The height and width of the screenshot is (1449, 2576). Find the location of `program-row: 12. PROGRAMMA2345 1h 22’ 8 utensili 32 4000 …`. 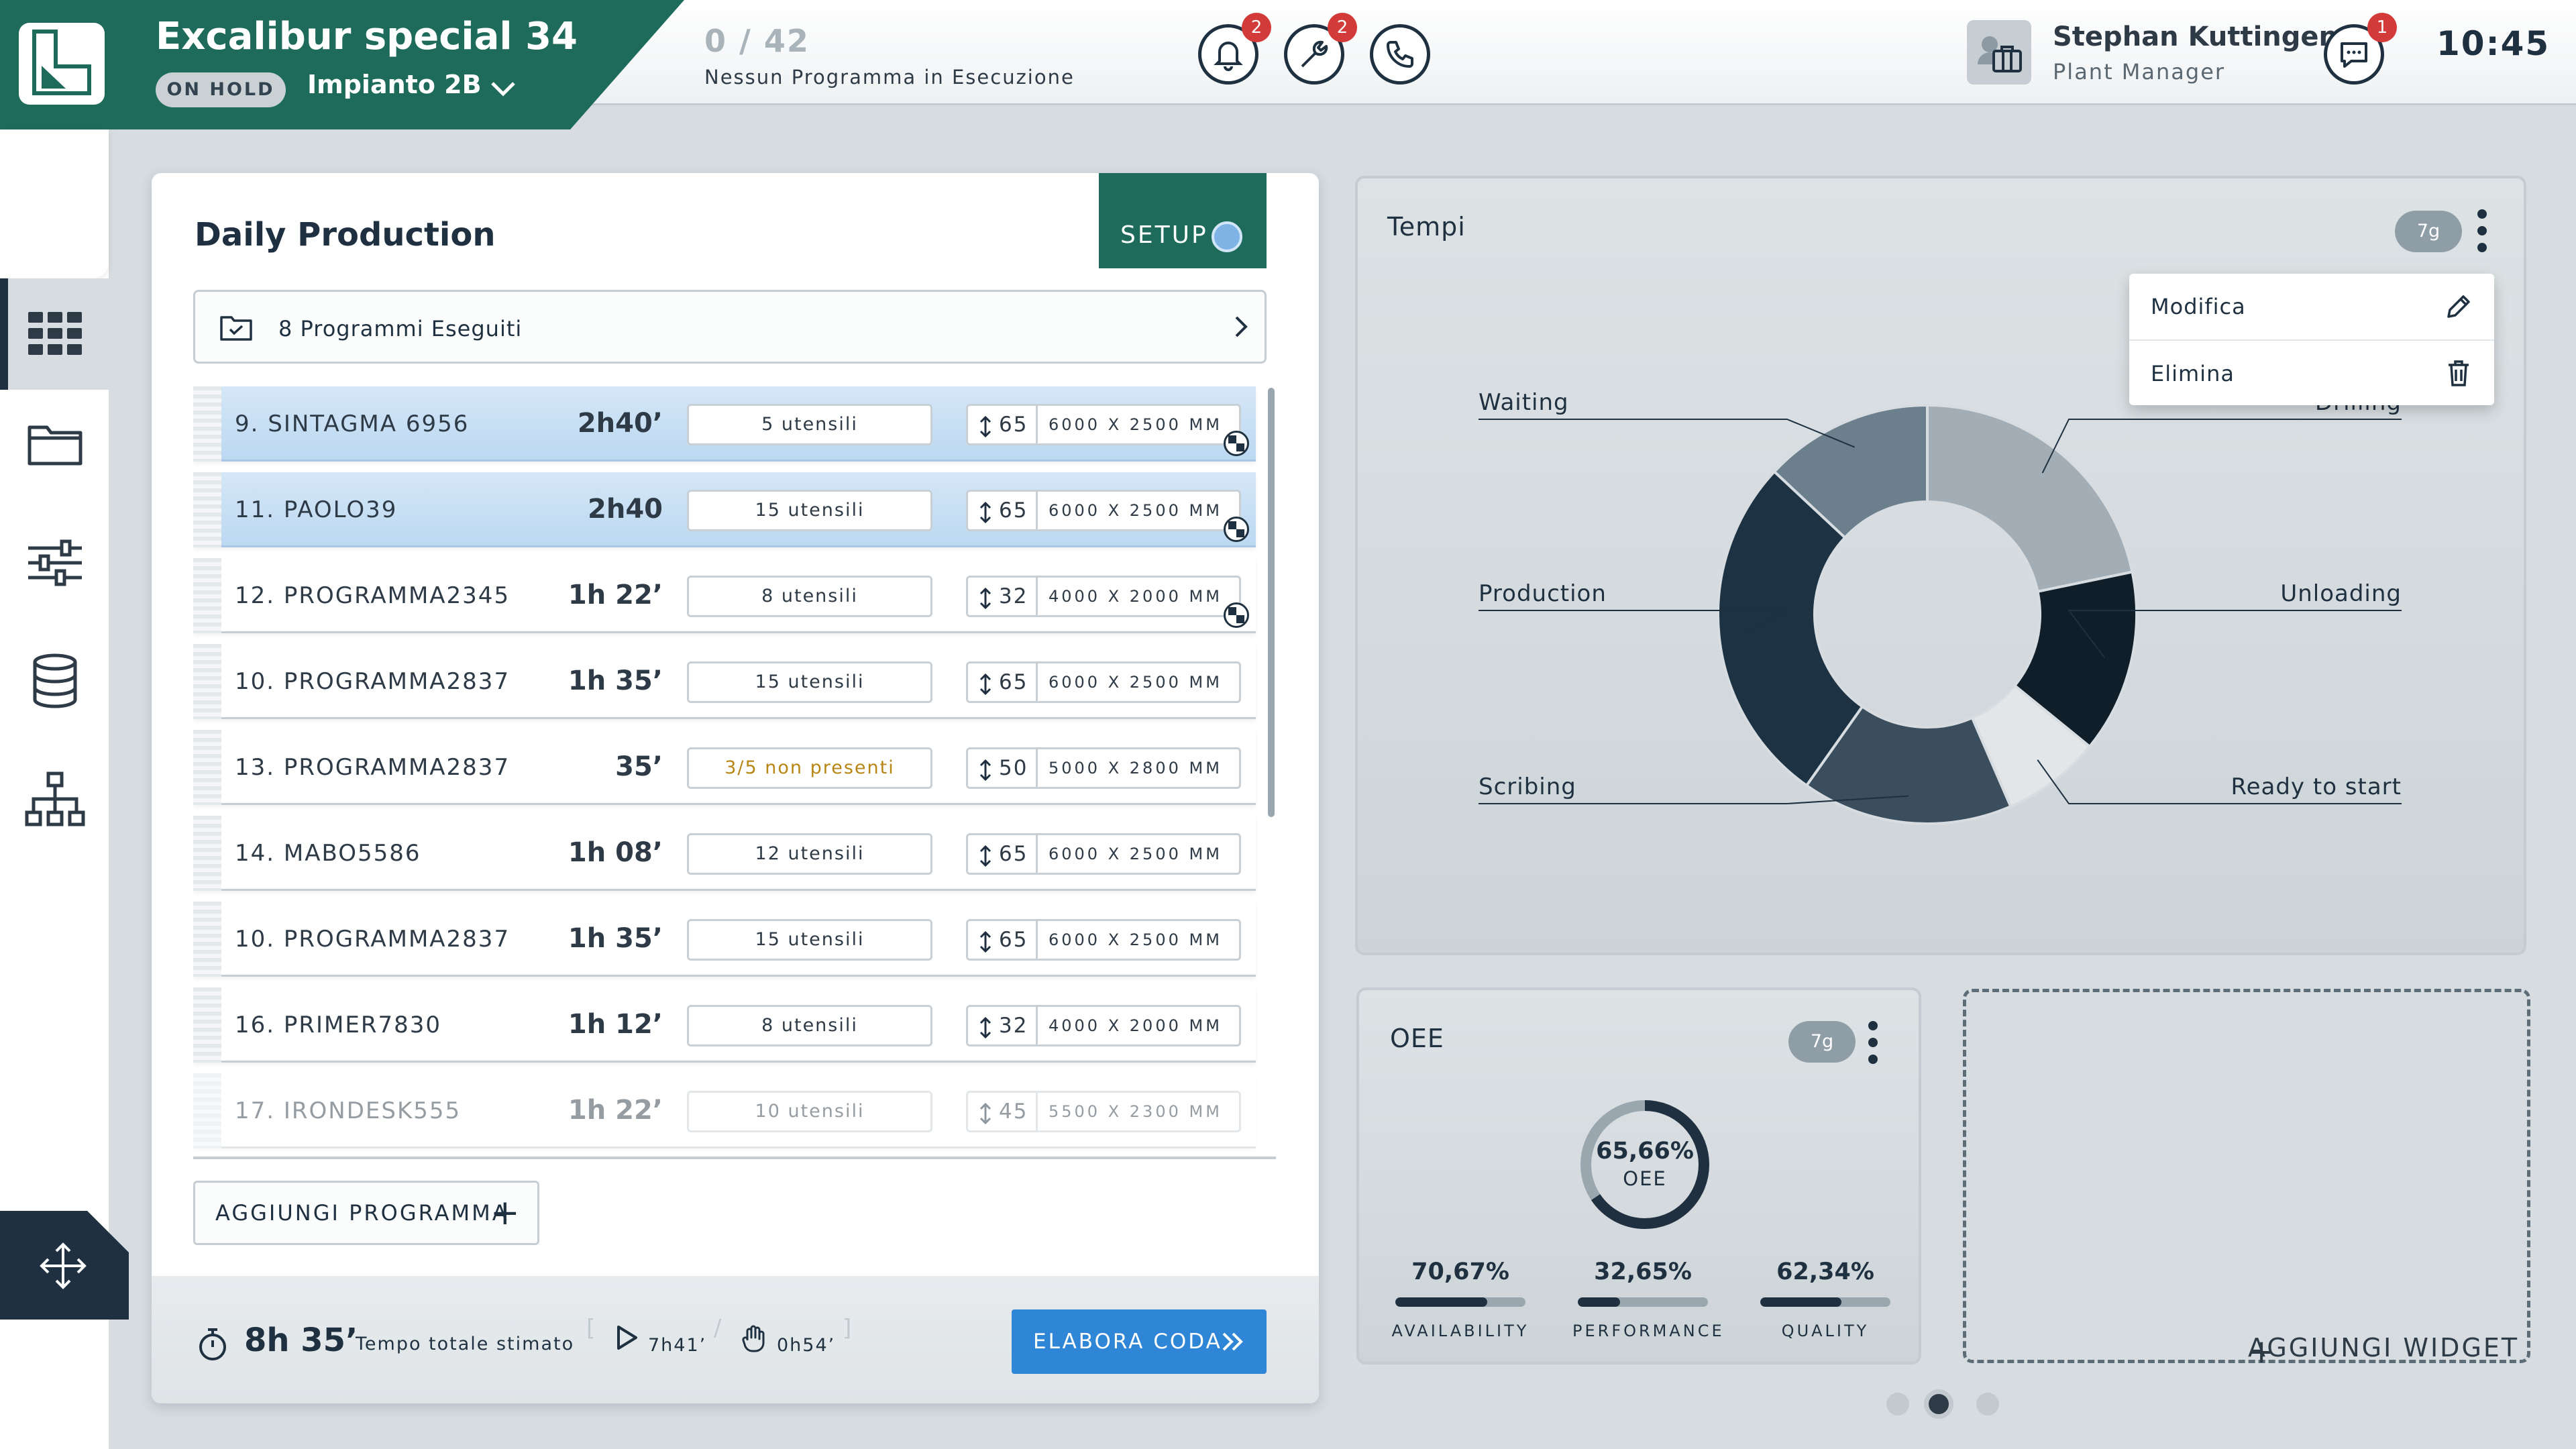

program-row: 12. PROGRAMMA2345 1h 22’ 8 utensili 32 4000 … is located at coordinates (724, 595).